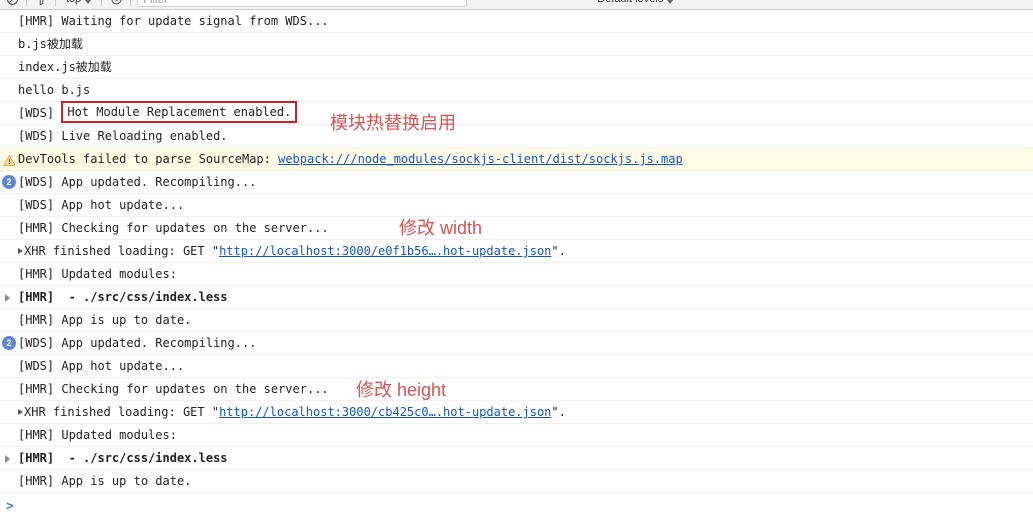 This screenshot has height=516, width=1033. I want to click on execution-context-selector: top, so click(78, 2).